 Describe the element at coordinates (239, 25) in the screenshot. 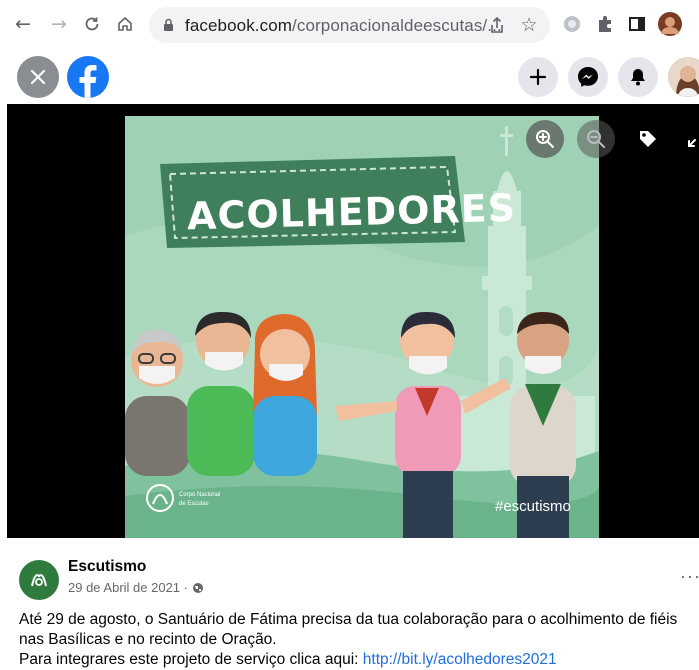

I see `url-domain: facebook.com` at that location.